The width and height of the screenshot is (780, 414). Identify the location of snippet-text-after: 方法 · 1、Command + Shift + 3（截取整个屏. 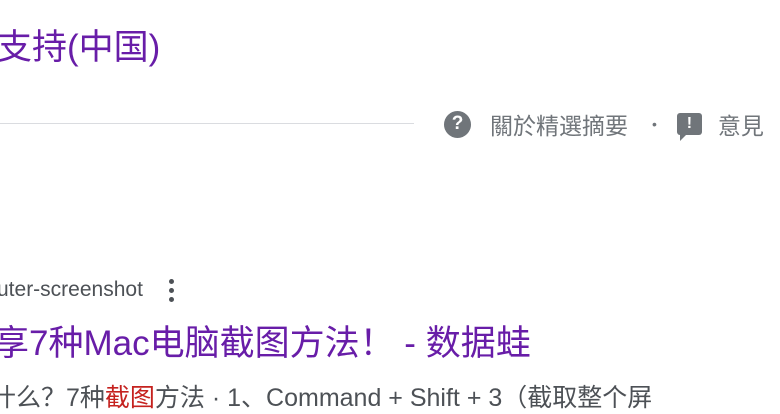
(403, 398).